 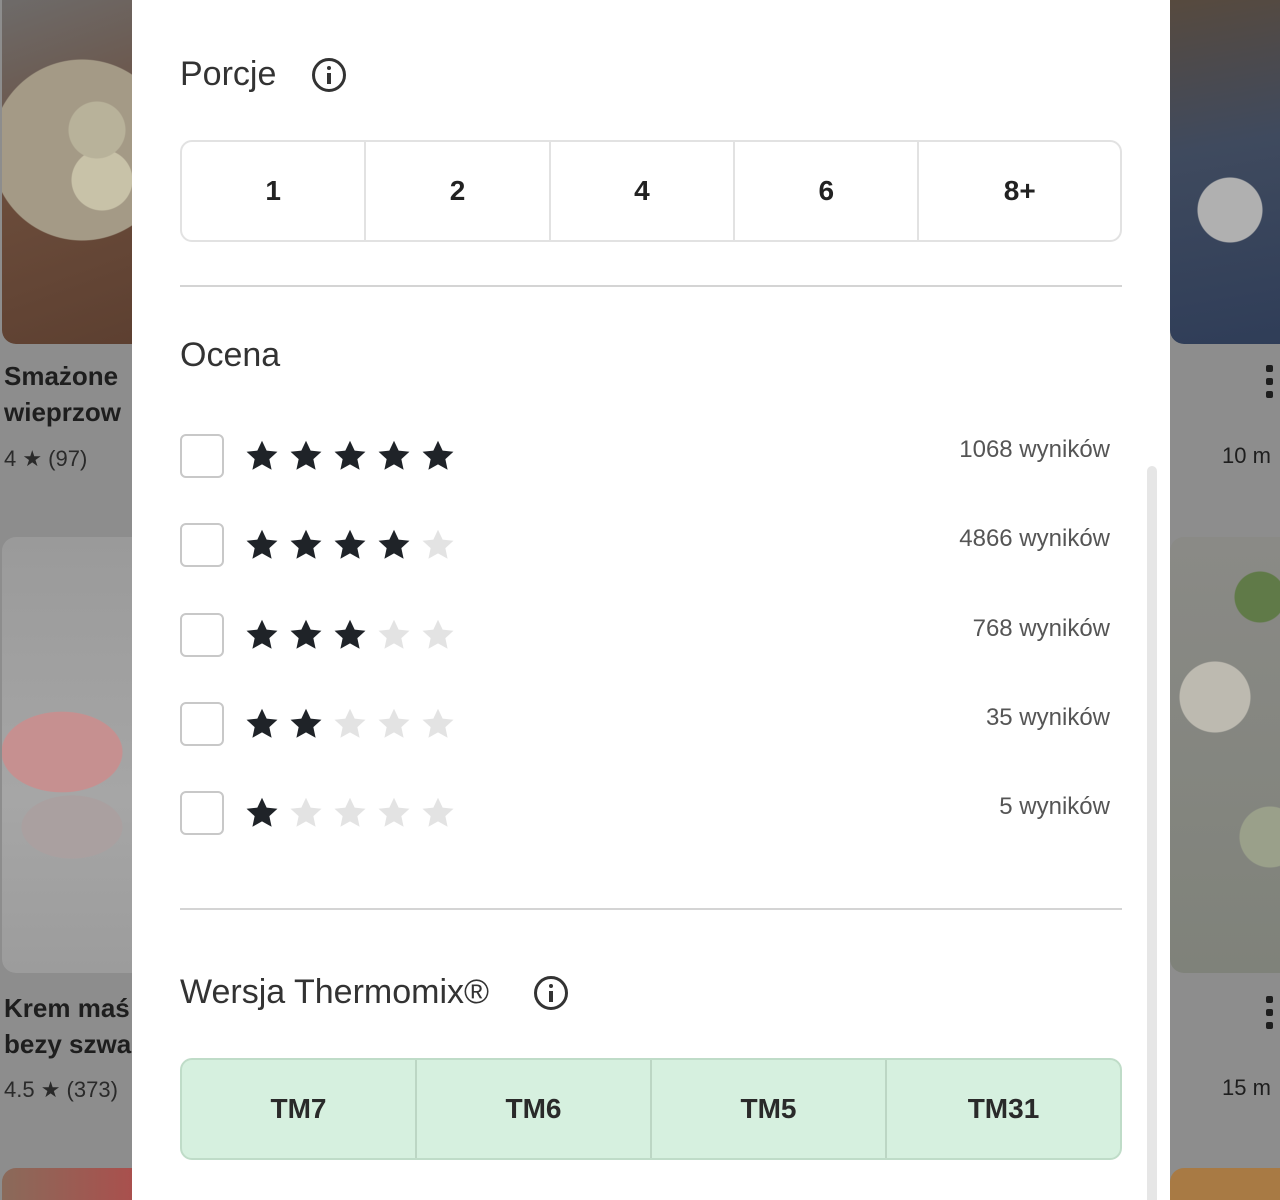 I want to click on recipe-card-title: bezy szwa, so click(x=67, y=1044).